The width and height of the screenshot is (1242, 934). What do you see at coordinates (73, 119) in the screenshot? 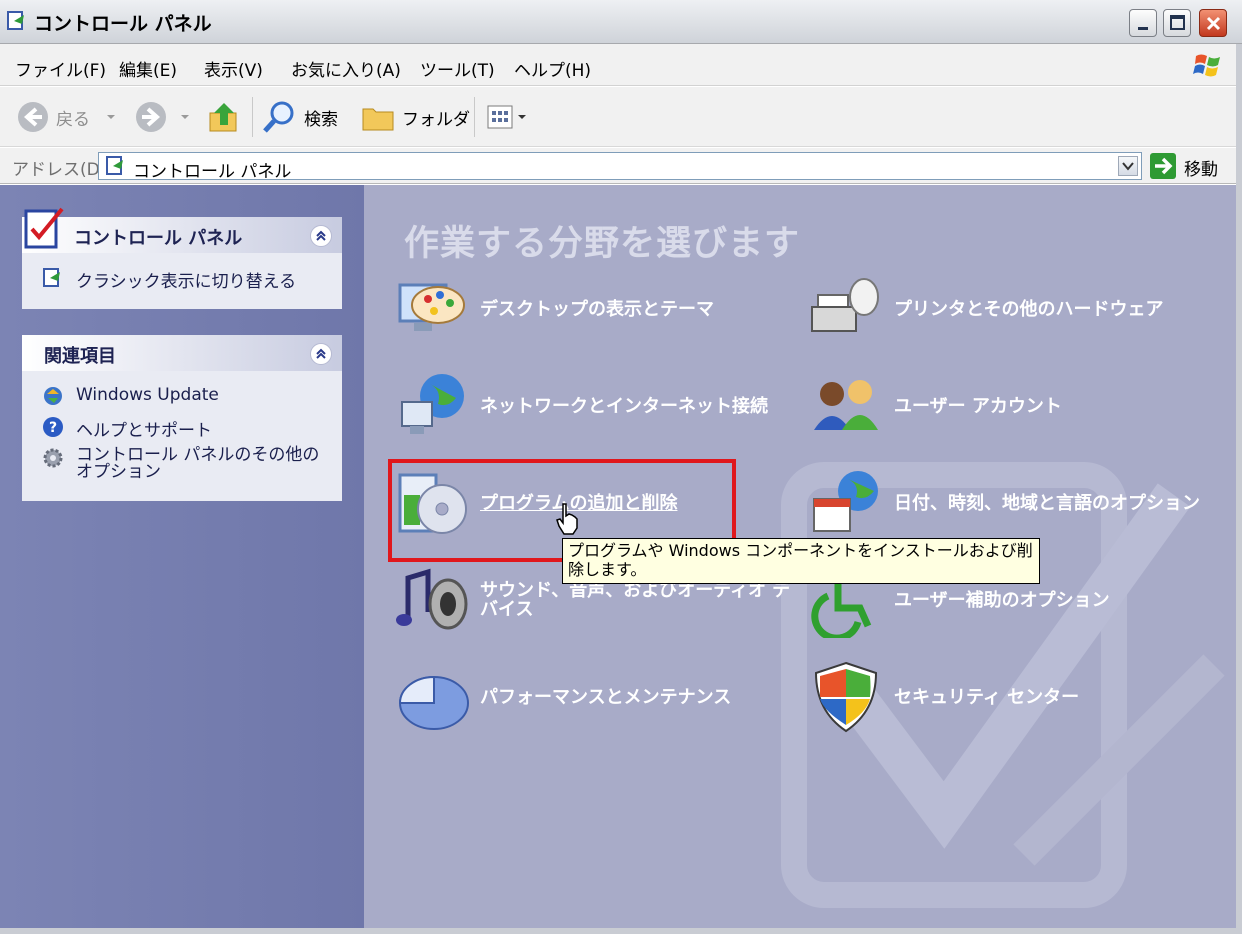
I see `back-label: 戻る` at bounding box center [73, 119].